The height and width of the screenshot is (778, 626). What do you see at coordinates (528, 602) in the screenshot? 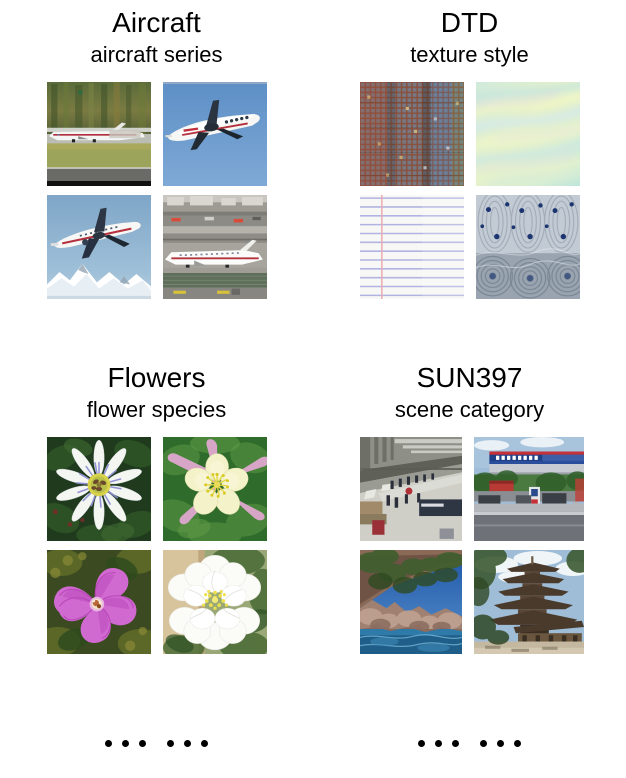
I see `thumbnail-japanese-pagoda-temple` at bounding box center [528, 602].